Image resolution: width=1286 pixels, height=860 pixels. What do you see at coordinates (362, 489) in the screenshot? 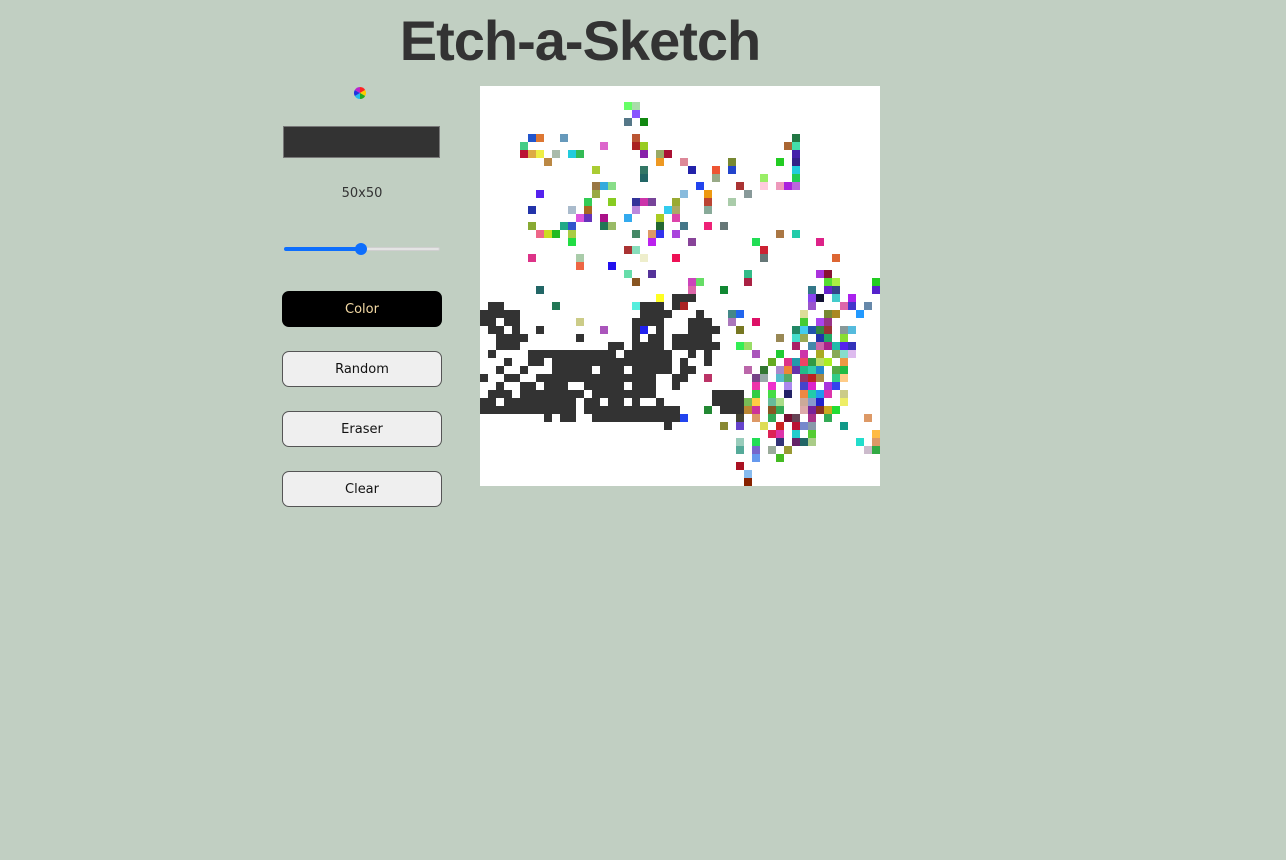
I see `clear-button: Clear` at bounding box center [362, 489].